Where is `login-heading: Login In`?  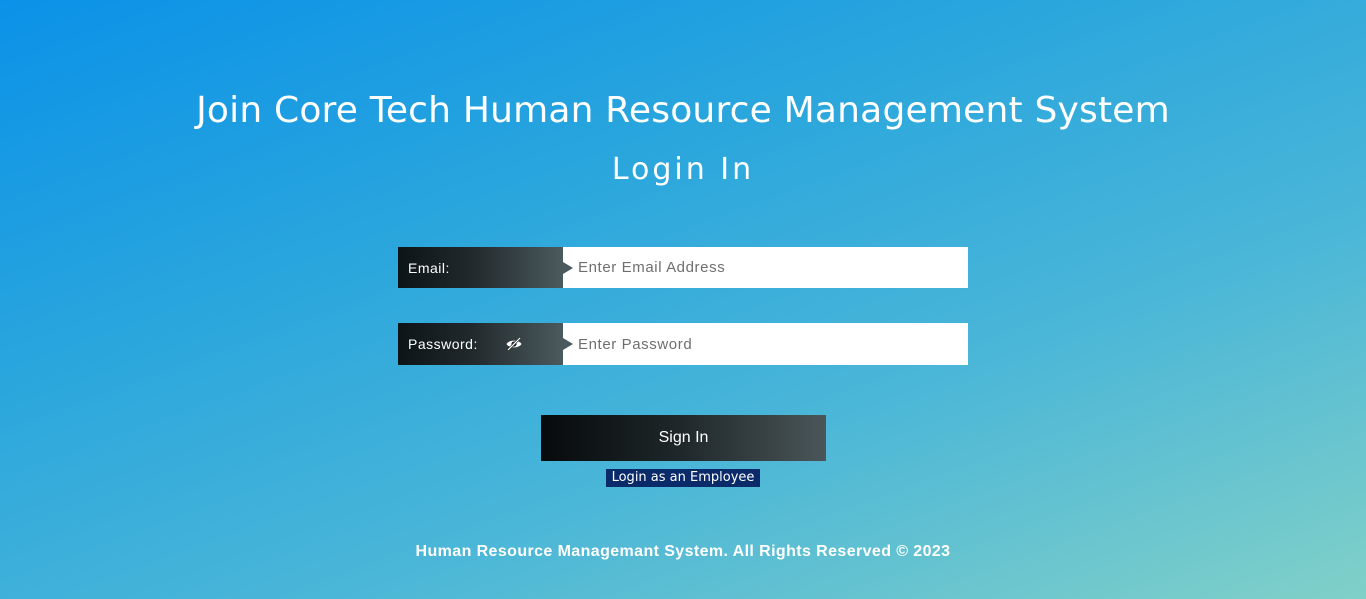 login-heading: Login In is located at coordinates (683, 169).